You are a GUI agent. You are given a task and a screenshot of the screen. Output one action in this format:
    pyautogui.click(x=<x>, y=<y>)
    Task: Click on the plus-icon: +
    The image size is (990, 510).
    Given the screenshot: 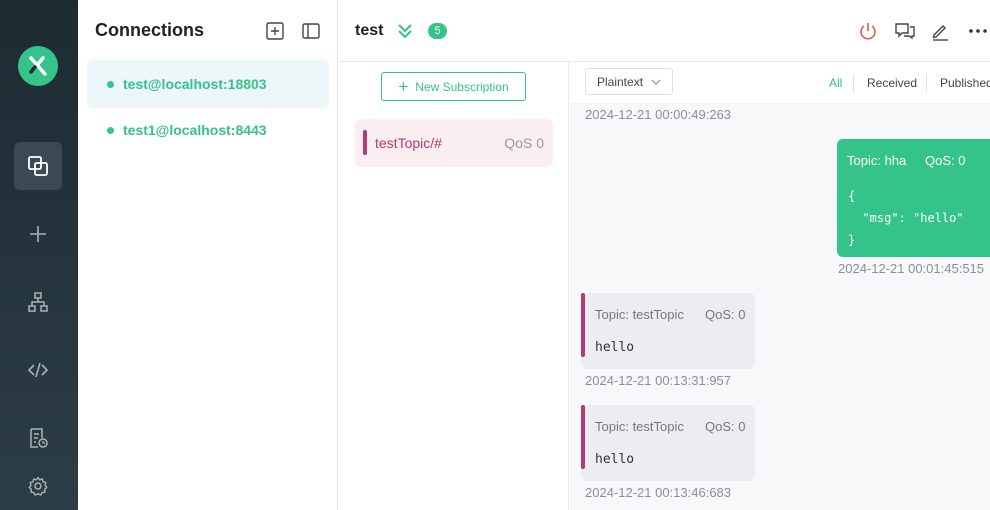 What is the action you would take?
    pyautogui.click(x=403, y=86)
    